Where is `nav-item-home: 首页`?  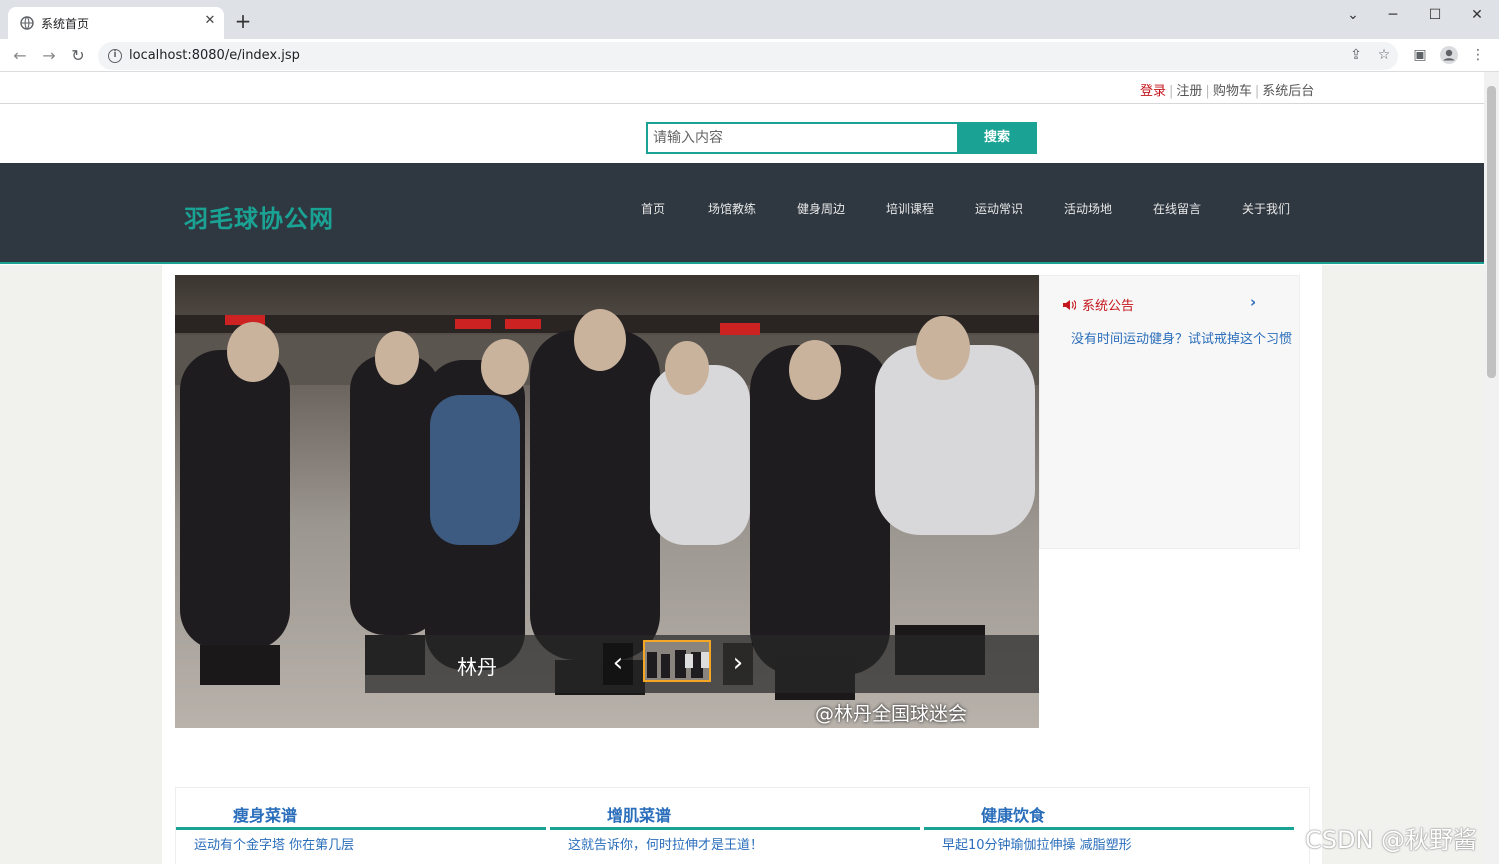
nav-item-home: 首页 is located at coordinates (653, 208).